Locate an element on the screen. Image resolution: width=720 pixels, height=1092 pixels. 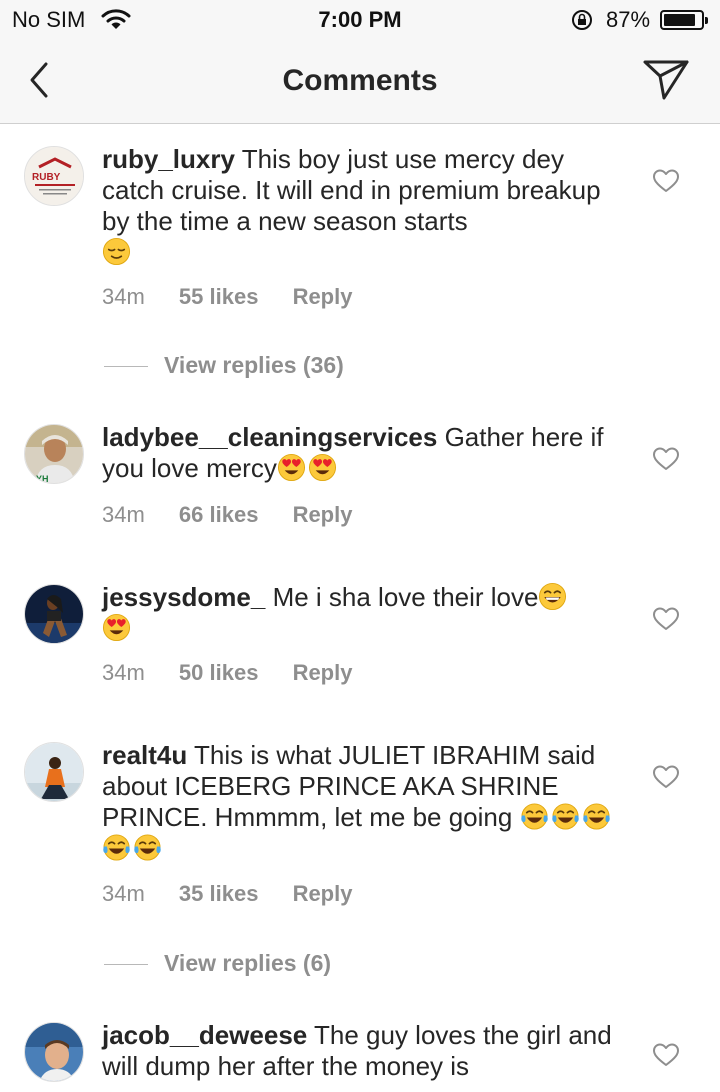
battery-percent: 87% is located at coordinates (628, 19).